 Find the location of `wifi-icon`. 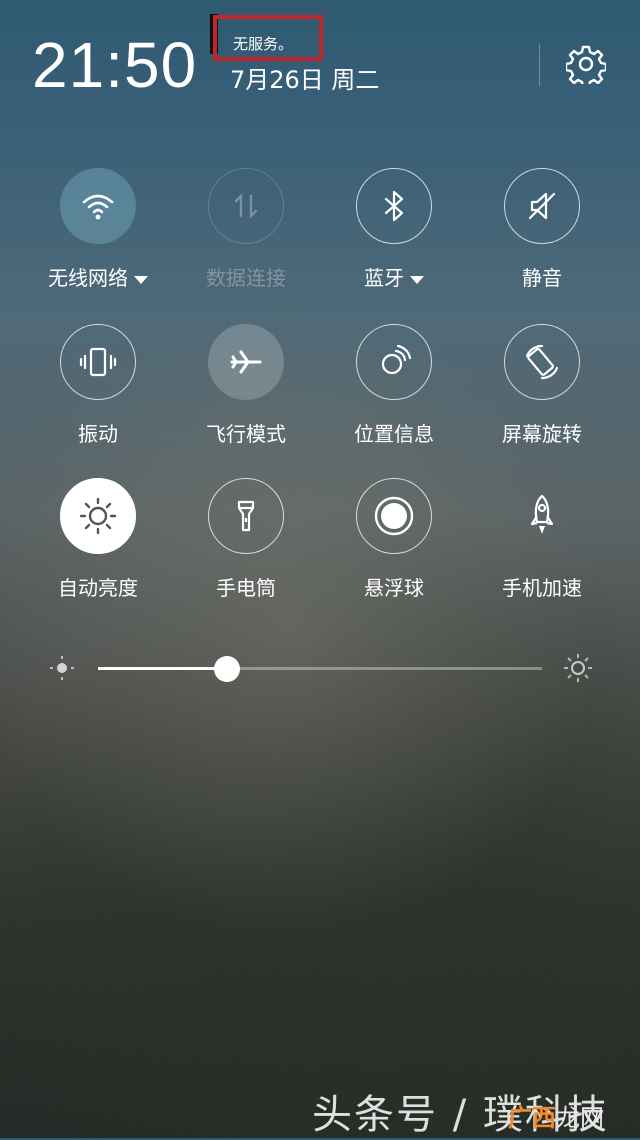

wifi-icon is located at coordinates (98, 206).